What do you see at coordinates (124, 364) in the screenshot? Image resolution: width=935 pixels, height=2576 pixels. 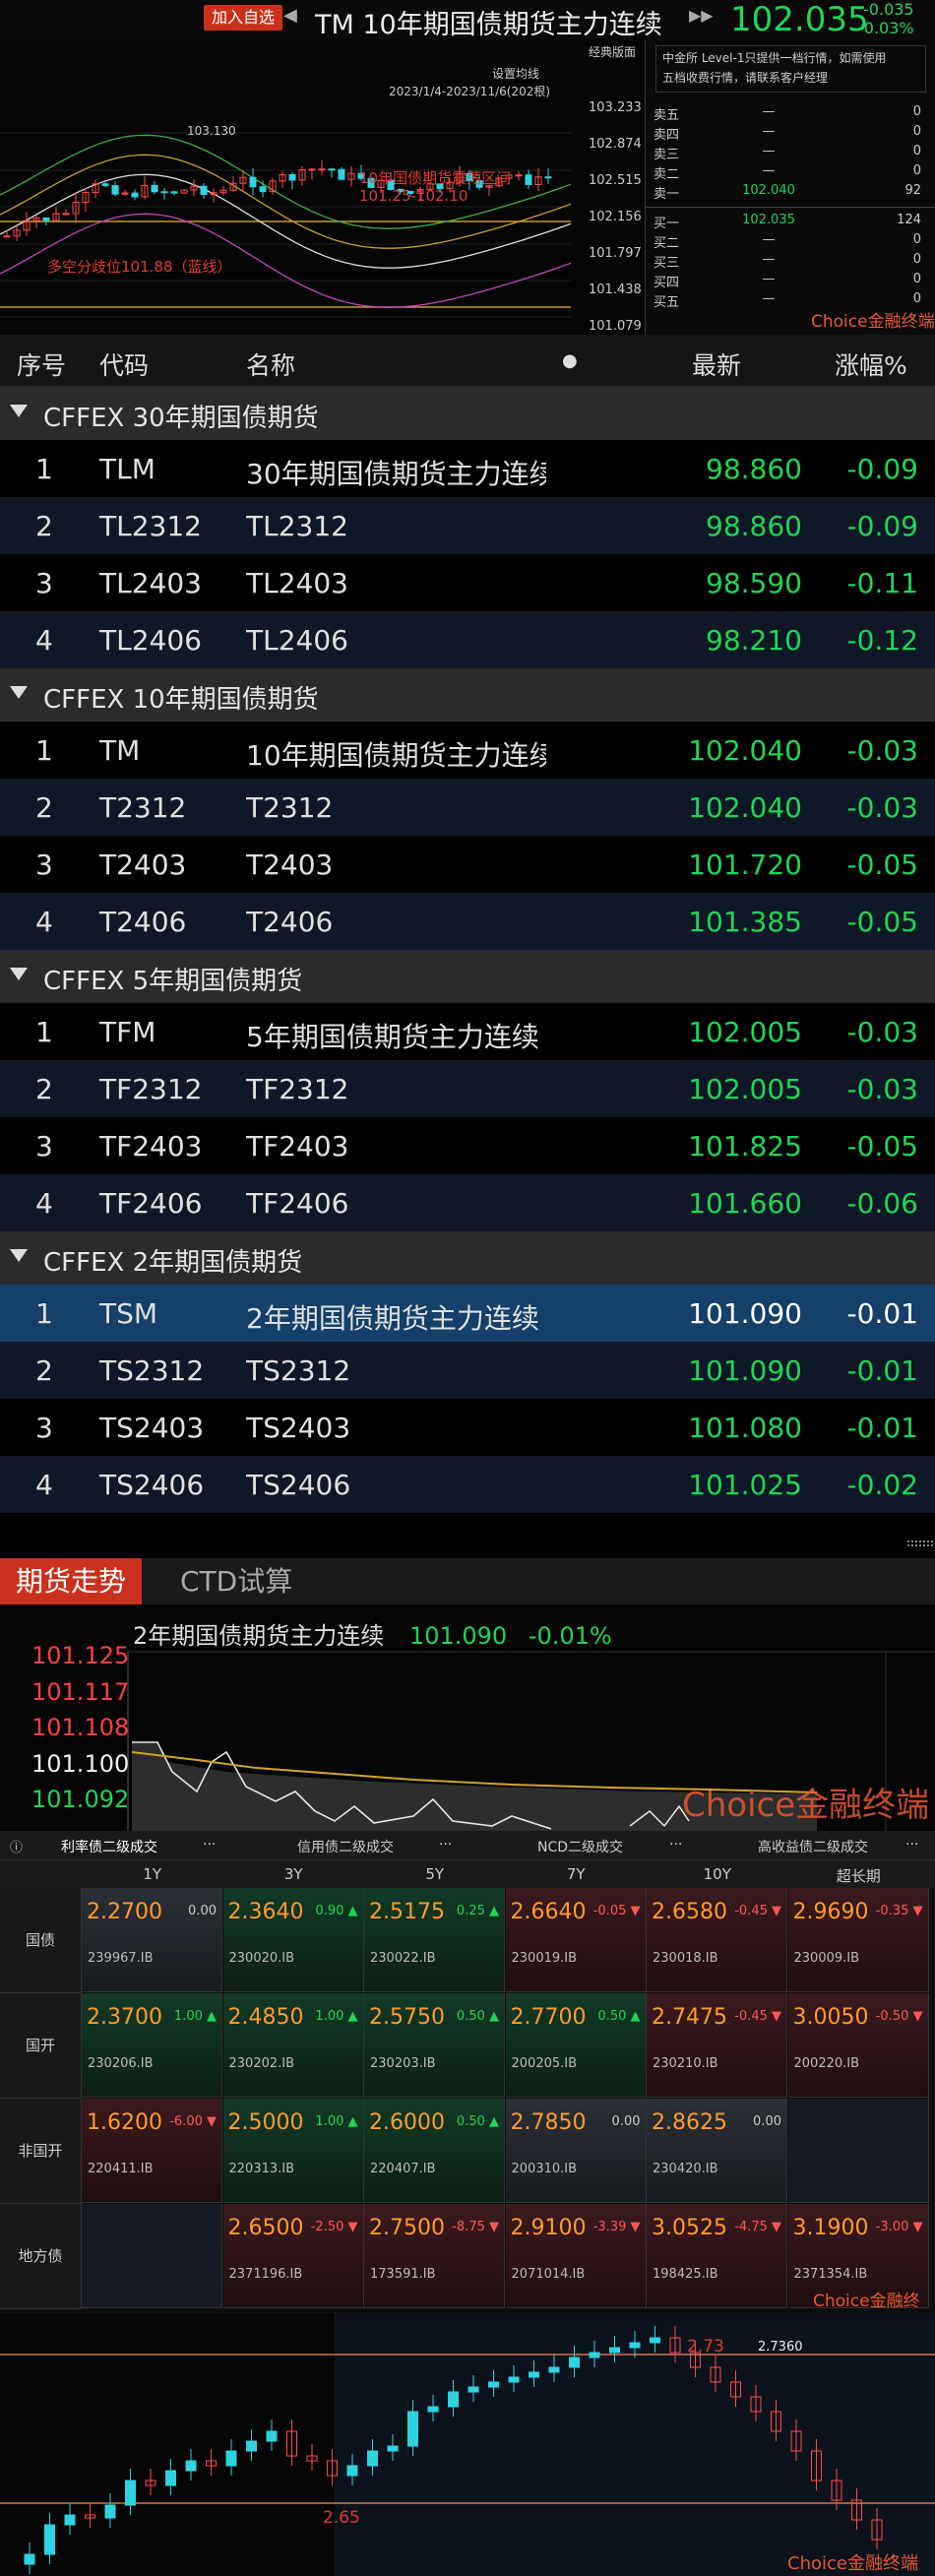 I see `col-header-code: 代码` at bounding box center [124, 364].